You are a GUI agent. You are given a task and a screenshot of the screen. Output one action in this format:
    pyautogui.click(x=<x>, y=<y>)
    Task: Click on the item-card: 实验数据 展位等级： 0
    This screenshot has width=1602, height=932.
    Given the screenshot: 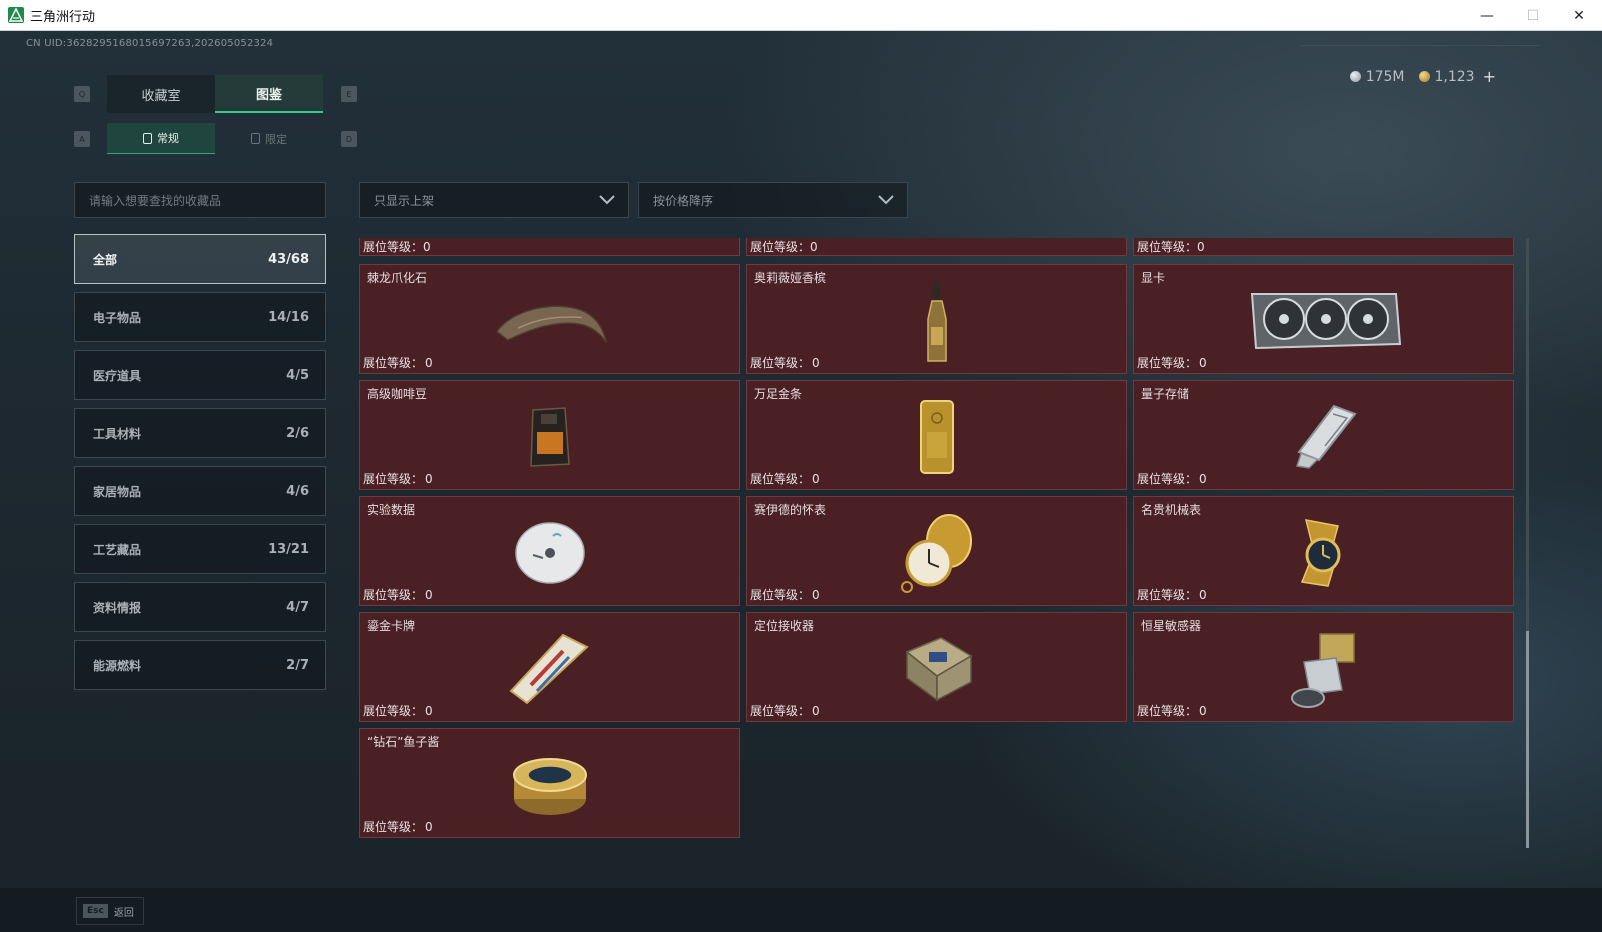 What is the action you would take?
    pyautogui.click(x=549, y=551)
    